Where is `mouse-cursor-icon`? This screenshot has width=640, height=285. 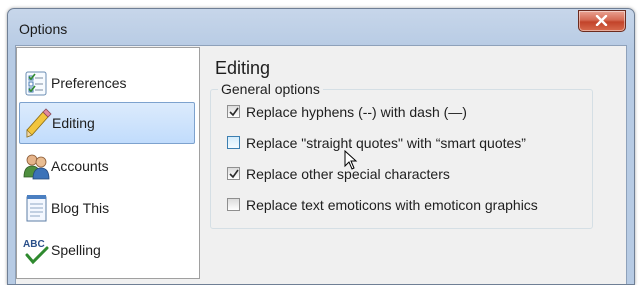
mouse-cursor-icon is located at coordinates (351, 160).